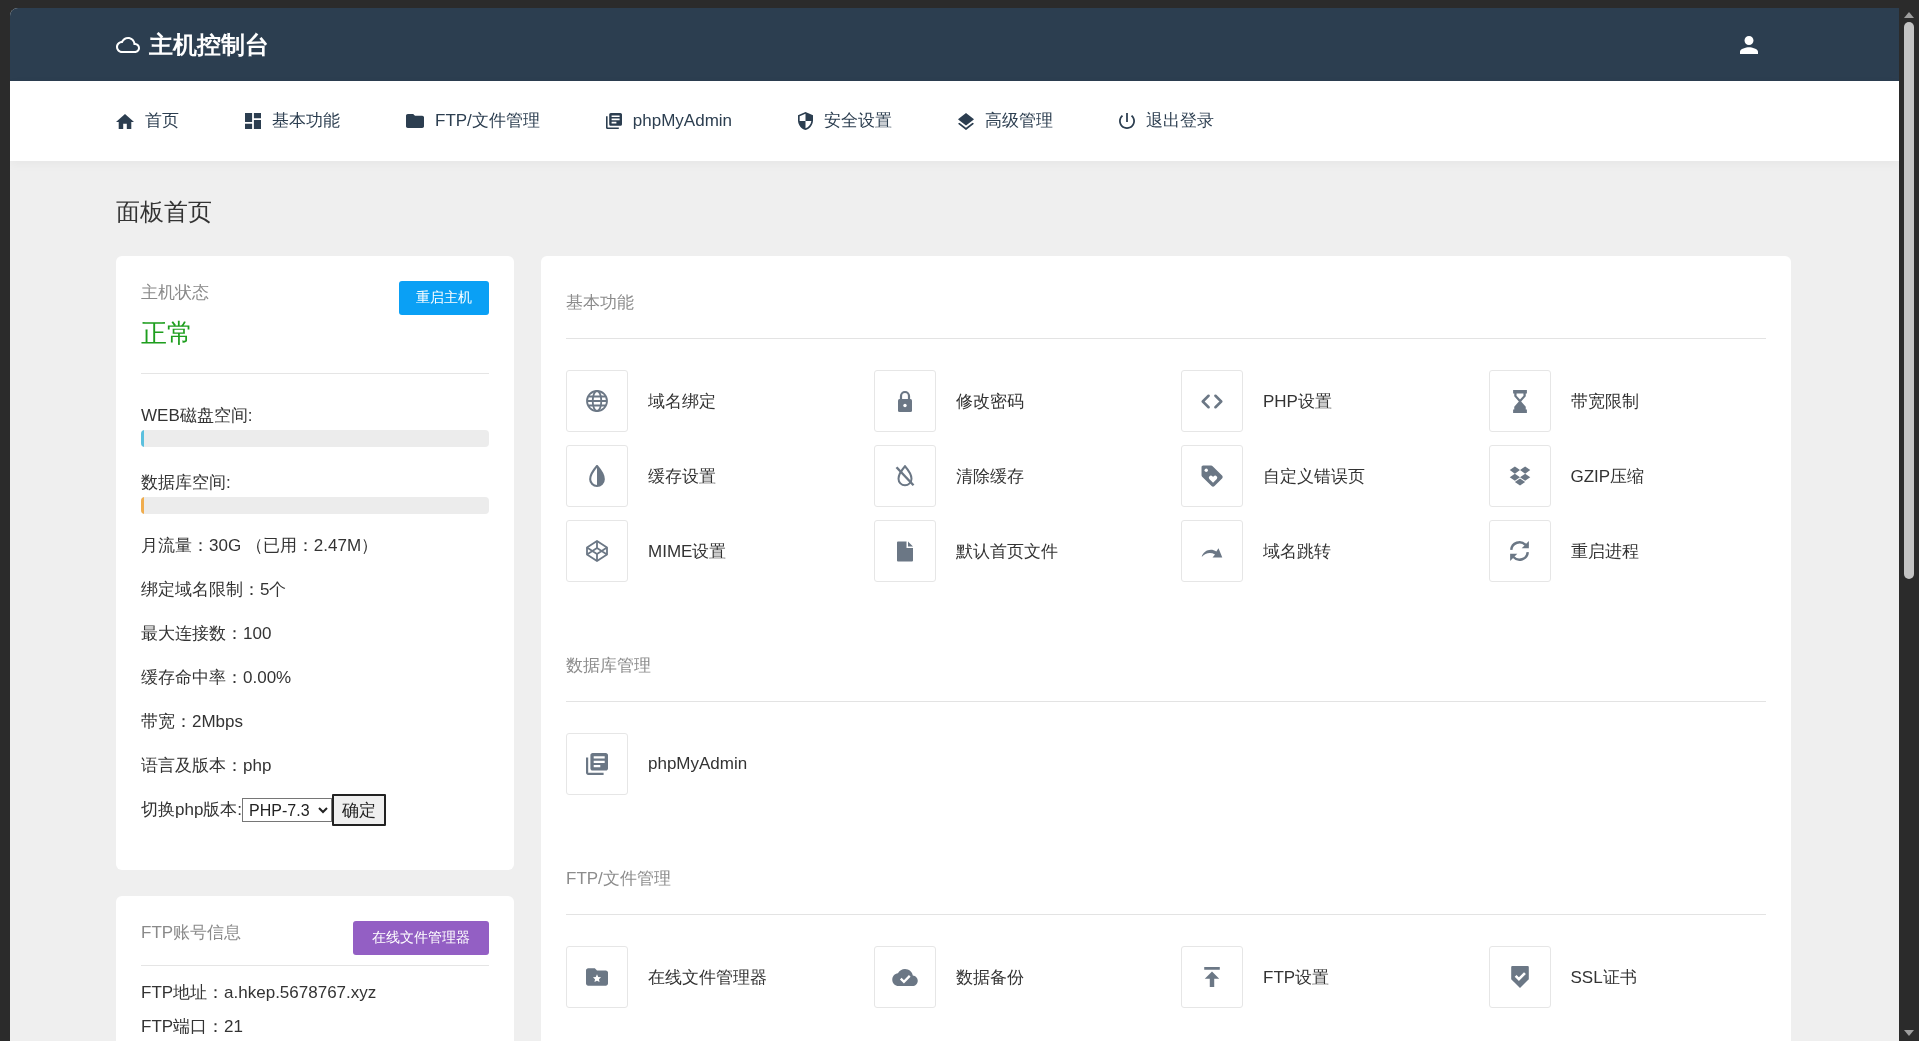 This screenshot has height=1041, width=1919. I want to click on power-icon, so click(1127, 121).